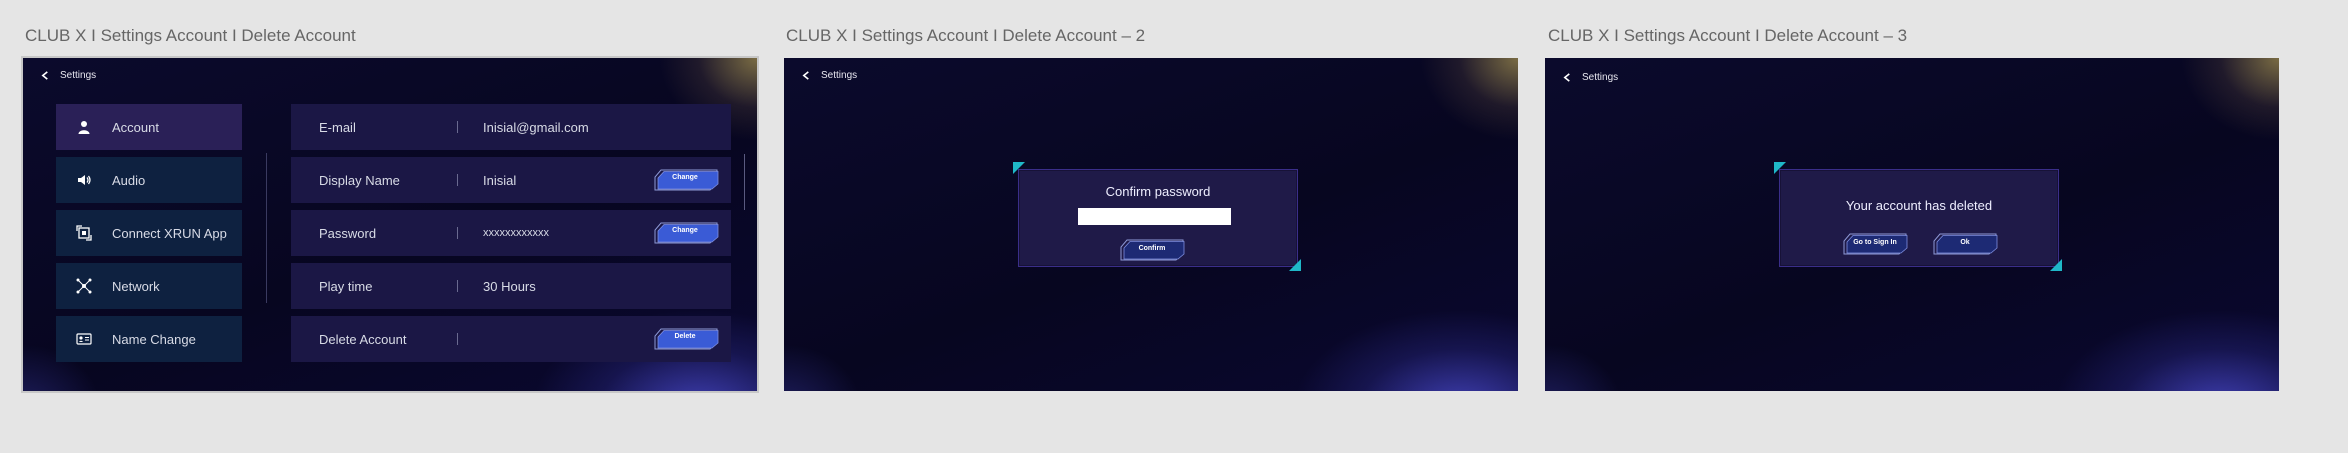 This screenshot has height=453, width=2348. Describe the element at coordinates (1919, 205) in the screenshot. I see `dialog-title: Your account has deleted` at that location.